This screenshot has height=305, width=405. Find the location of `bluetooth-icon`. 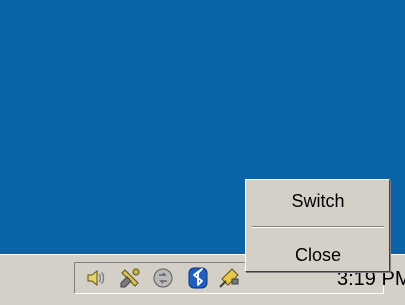

bluetooth-icon is located at coordinates (198, 278).